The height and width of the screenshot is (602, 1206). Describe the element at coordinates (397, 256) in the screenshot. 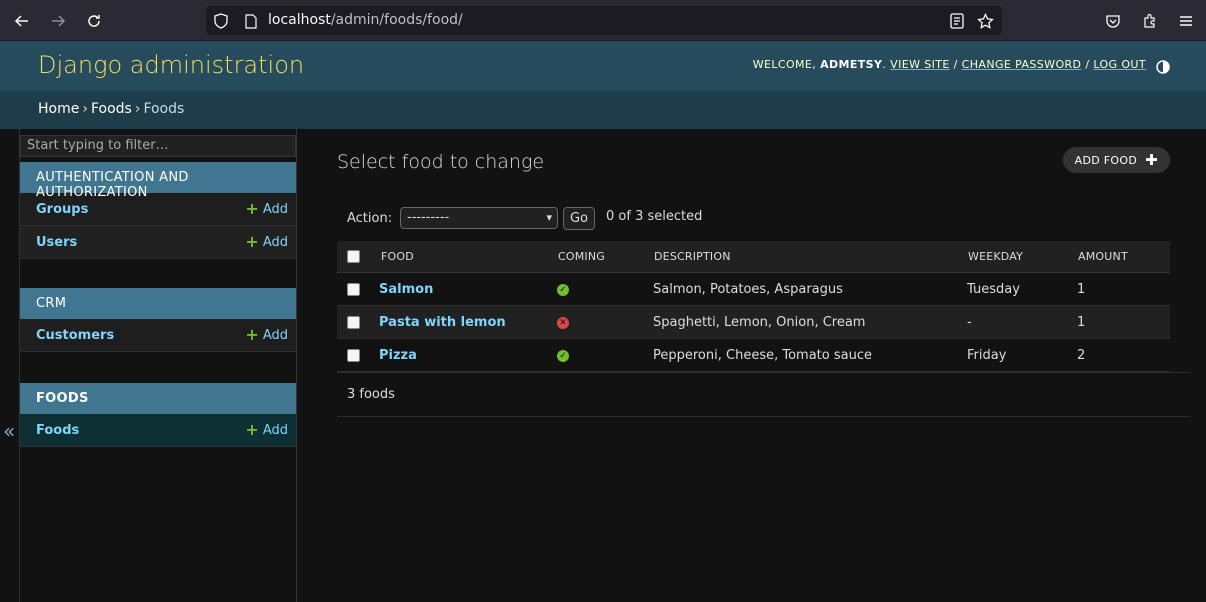

I see `column-header-food: FOOD` at that location.